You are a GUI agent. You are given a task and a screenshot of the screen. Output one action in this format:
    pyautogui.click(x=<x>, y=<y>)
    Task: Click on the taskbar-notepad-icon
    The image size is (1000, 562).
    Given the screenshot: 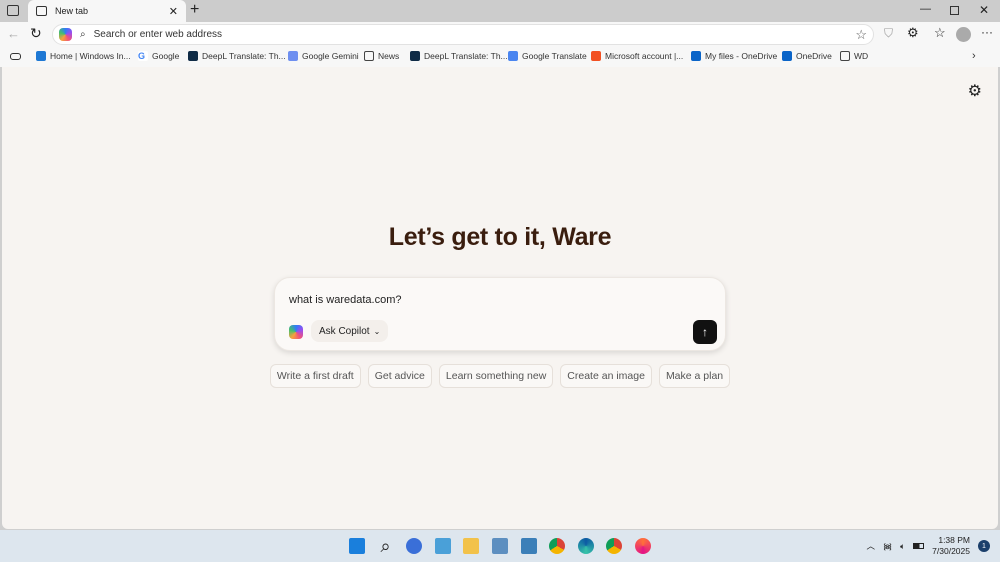 What is the action you would take?
    pyautogui.click(x=500, y=546)
    